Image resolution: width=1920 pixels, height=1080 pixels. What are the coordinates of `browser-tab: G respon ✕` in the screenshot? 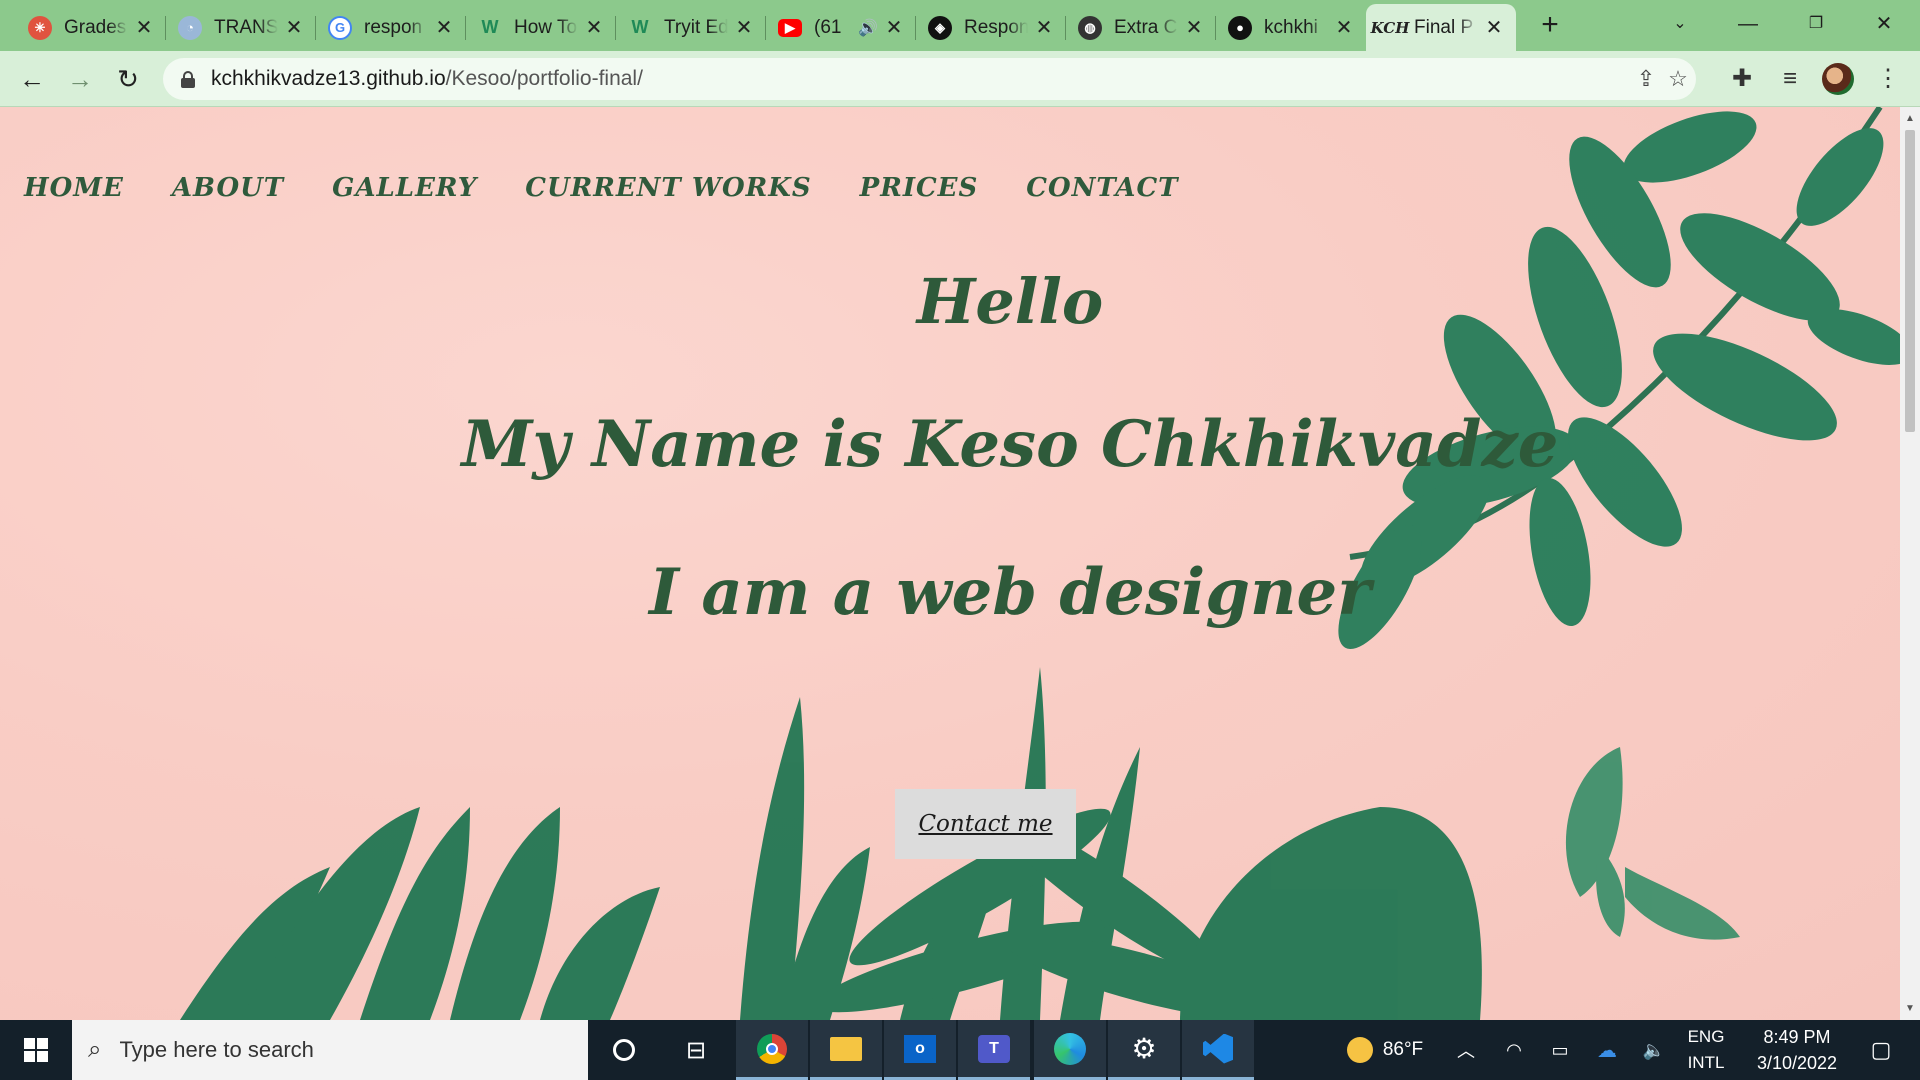 It's located at (391, 27).